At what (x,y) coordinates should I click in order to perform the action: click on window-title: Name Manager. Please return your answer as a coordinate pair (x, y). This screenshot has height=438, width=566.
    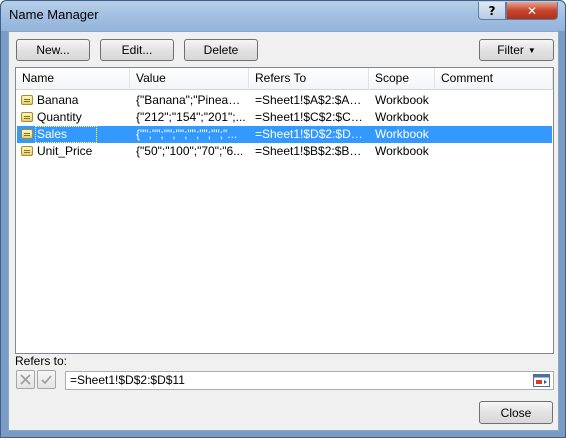
    Looking at the image, I should click on (54, 14).